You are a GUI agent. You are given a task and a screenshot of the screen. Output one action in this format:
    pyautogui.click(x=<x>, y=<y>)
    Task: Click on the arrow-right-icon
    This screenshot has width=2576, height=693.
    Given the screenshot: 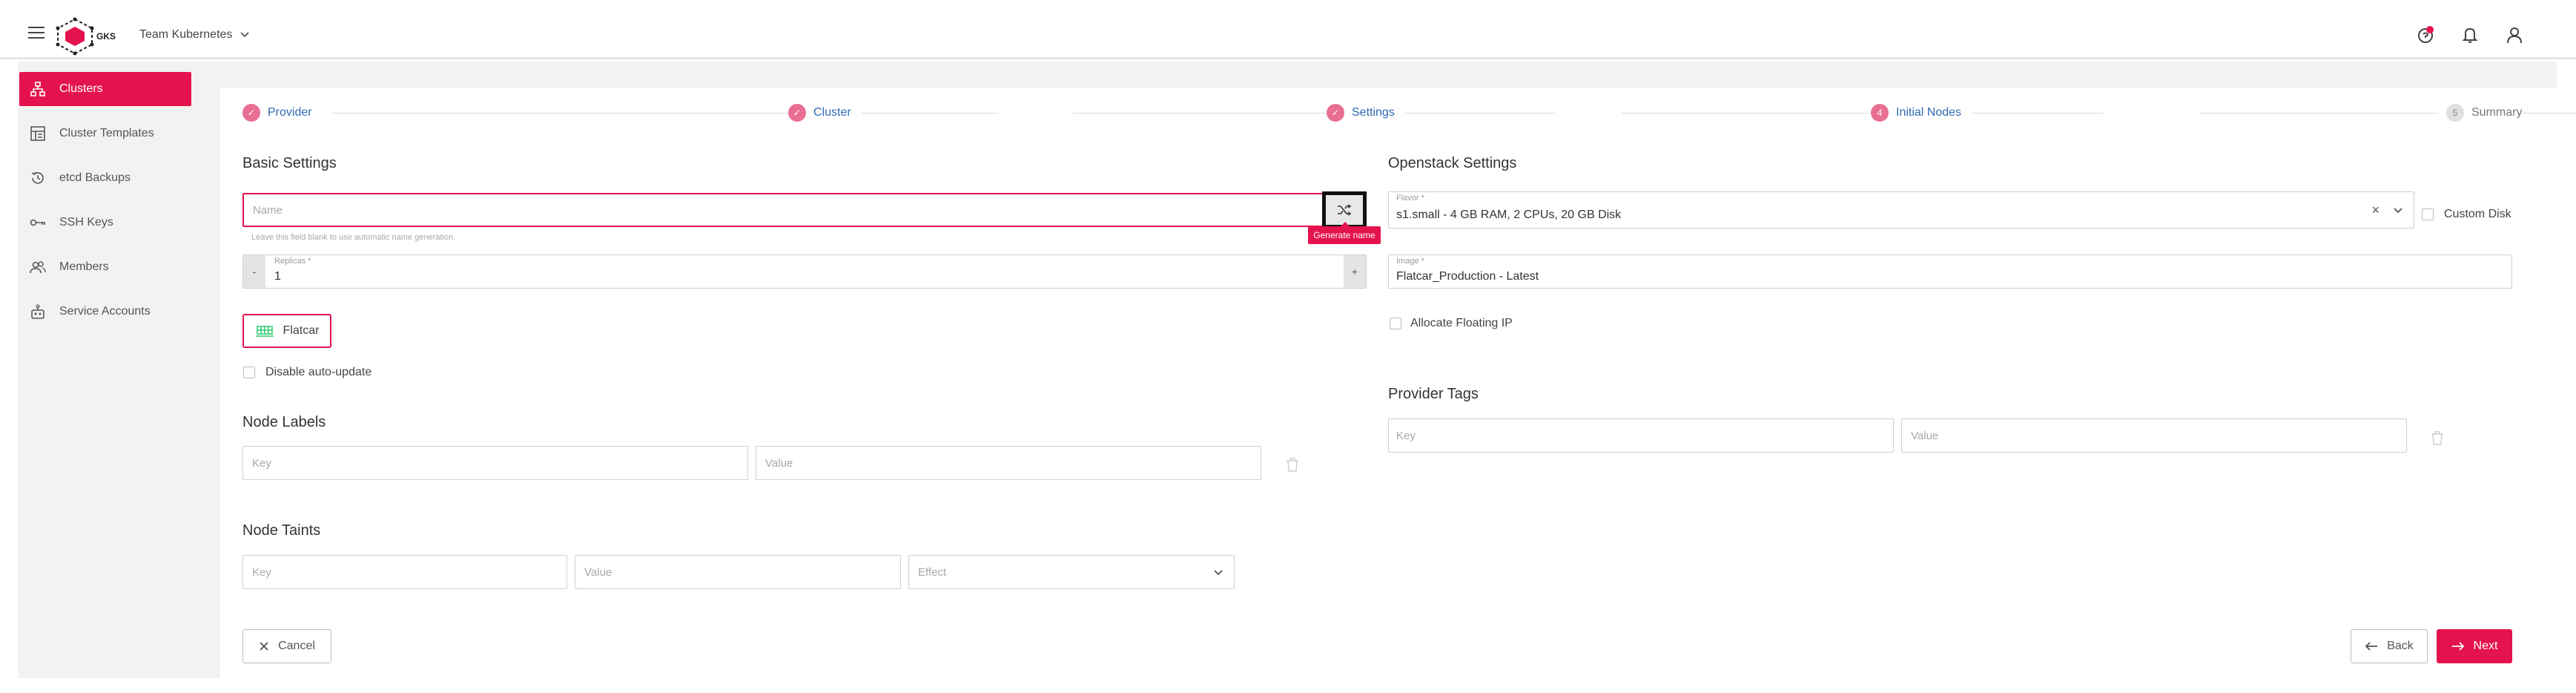 What is the action you would take?
    pyautogui.click(x=2457, y=646)
    